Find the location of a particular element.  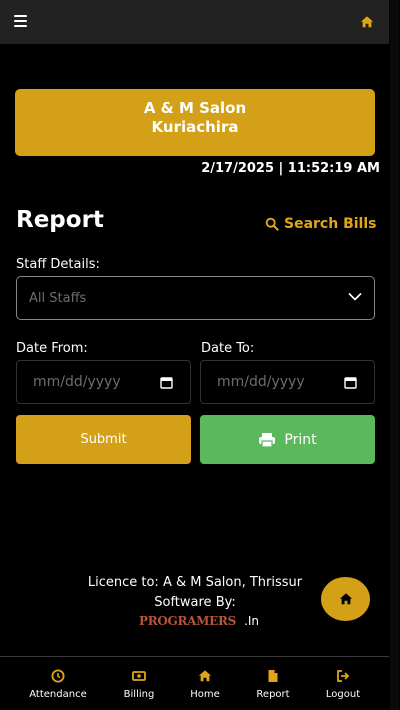

brand-logo-text: PROGRAMERS is located at coordinates (188, 621).